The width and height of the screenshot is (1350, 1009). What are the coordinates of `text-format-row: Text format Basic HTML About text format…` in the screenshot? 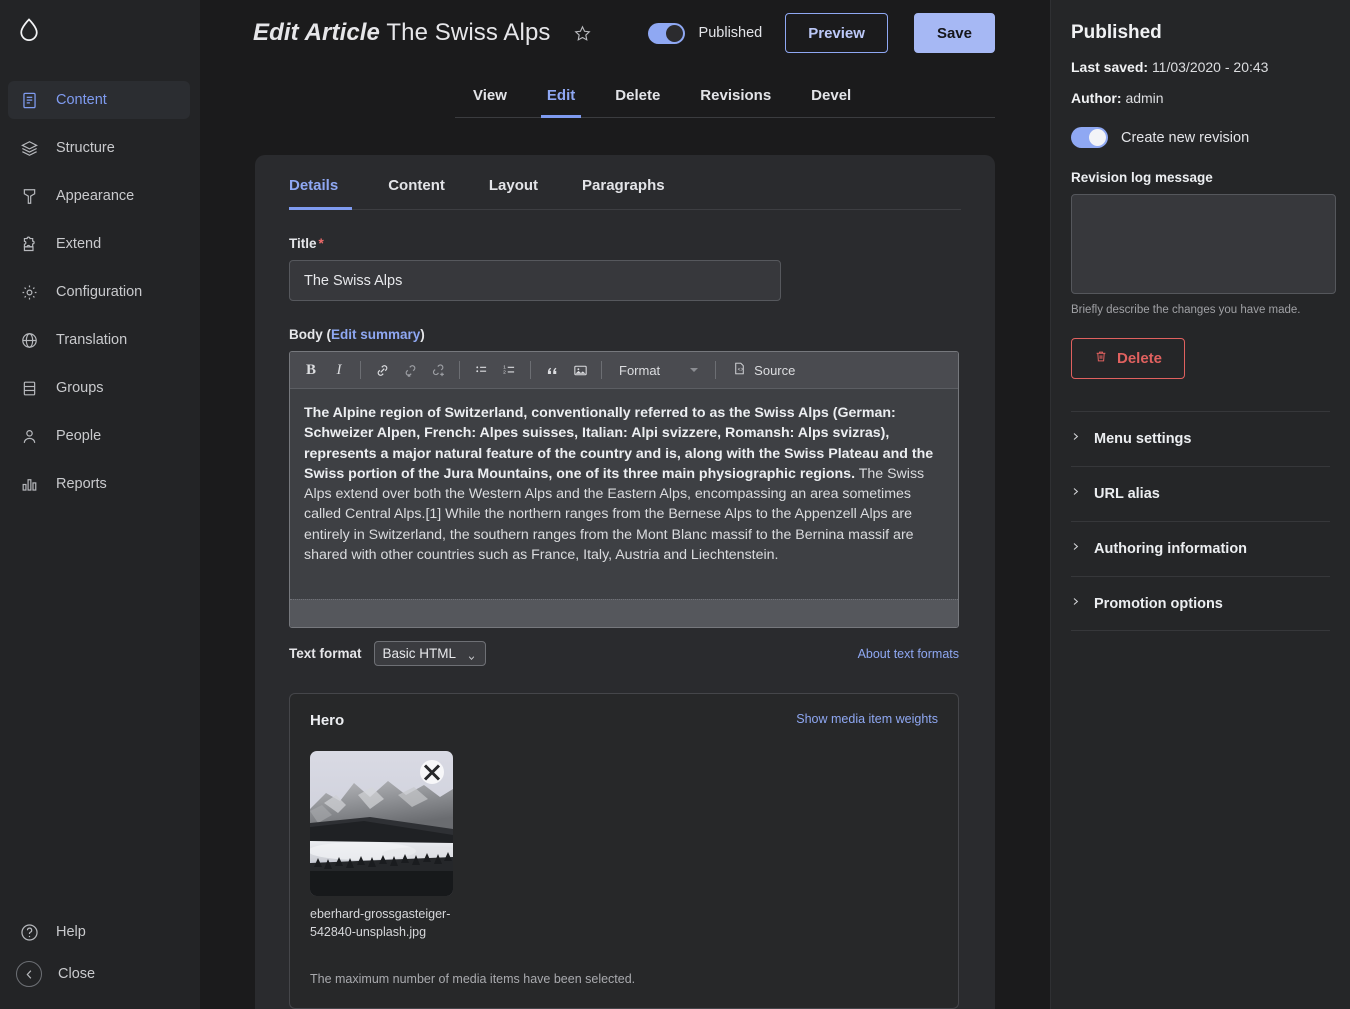 It's located at (624, 653).